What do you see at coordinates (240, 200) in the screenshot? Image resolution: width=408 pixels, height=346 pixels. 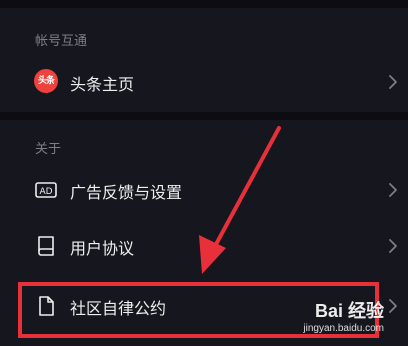 I see `annotation-arrow` at bounding box center [240, 200].